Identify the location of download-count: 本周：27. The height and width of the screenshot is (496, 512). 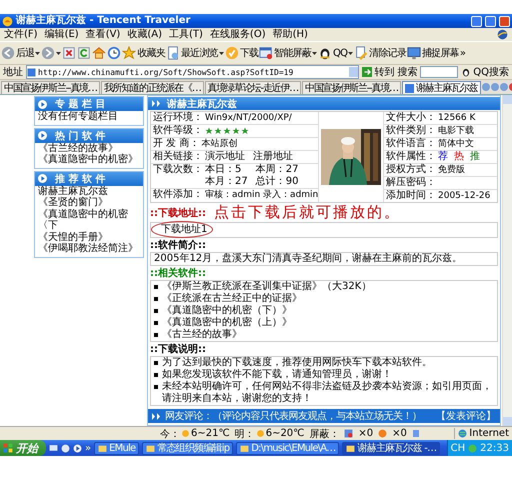
(277, 170).